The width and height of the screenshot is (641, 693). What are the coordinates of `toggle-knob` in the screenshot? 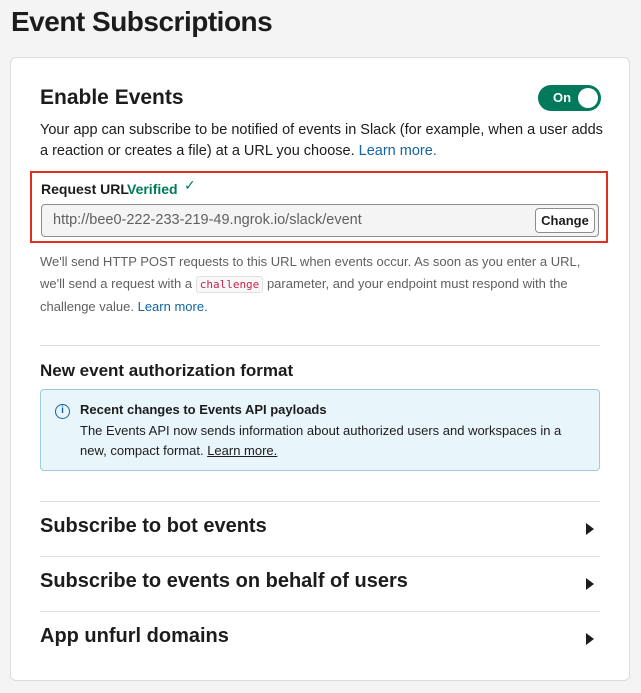 It's located at (588, 98).